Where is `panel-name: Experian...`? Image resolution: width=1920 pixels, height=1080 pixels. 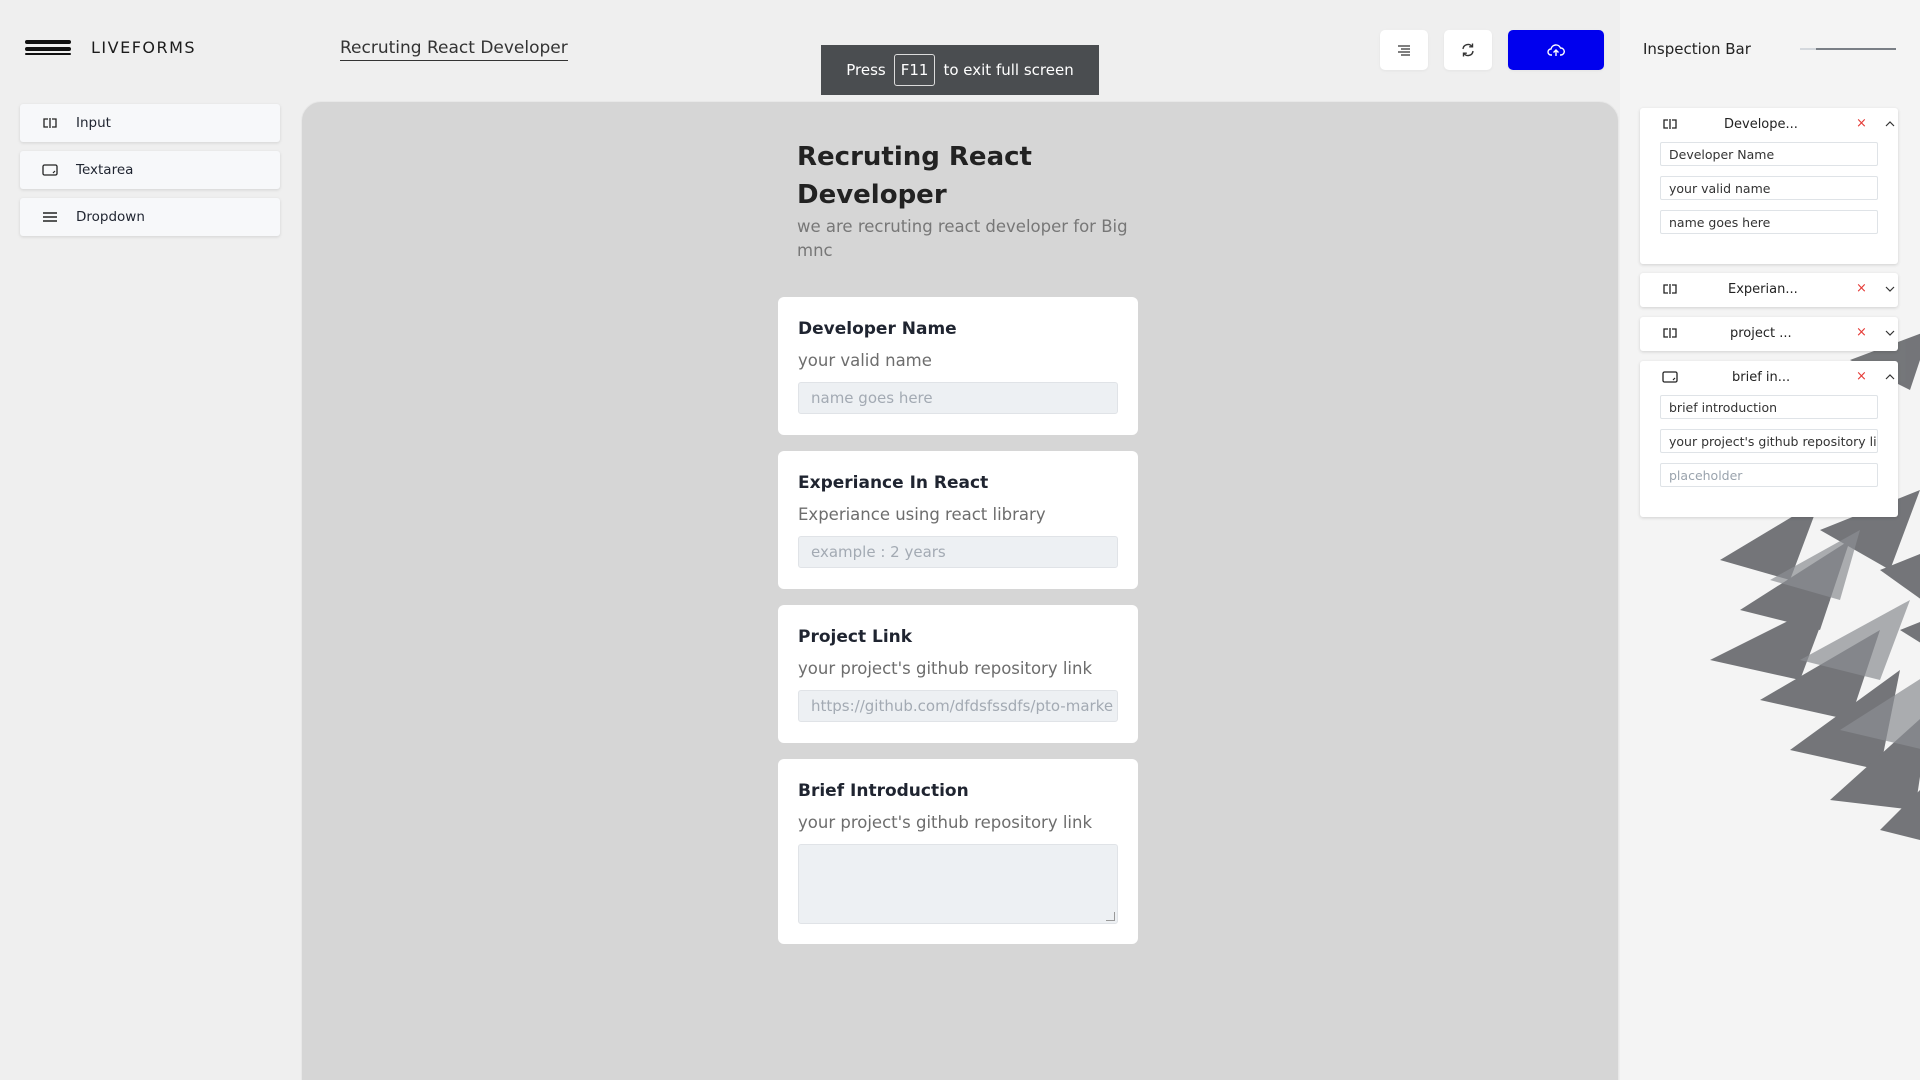 panel-name: Experian... is located at coordinates (1763, 289).